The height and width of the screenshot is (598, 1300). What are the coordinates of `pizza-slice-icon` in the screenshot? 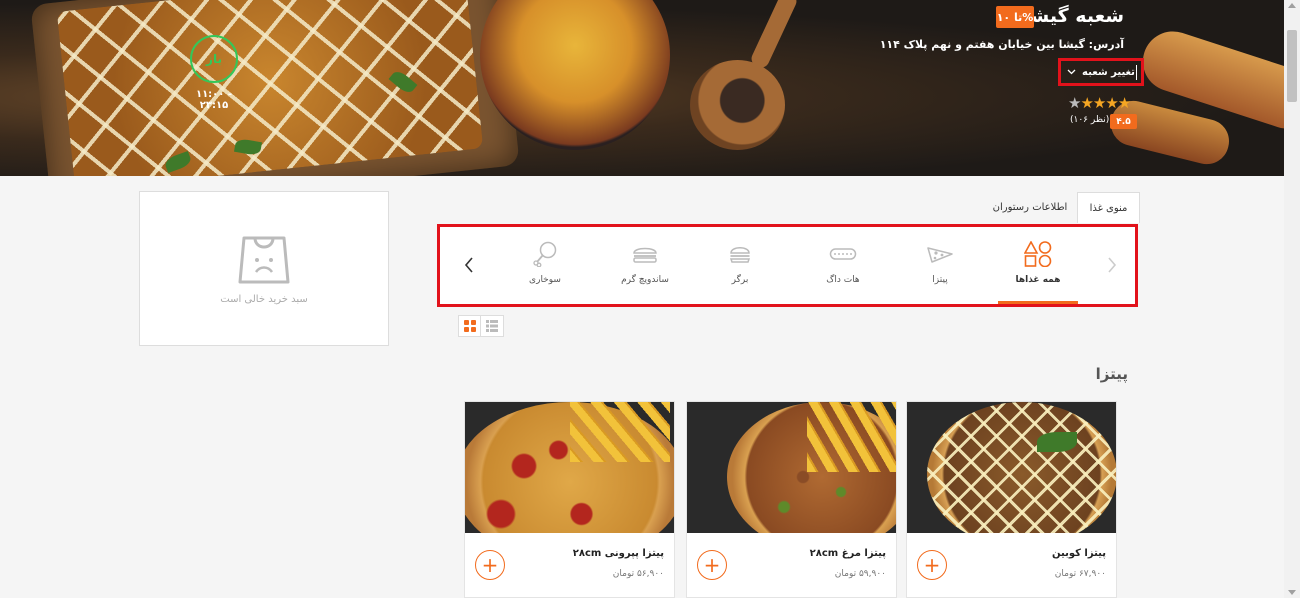 It's located at (940, 255).